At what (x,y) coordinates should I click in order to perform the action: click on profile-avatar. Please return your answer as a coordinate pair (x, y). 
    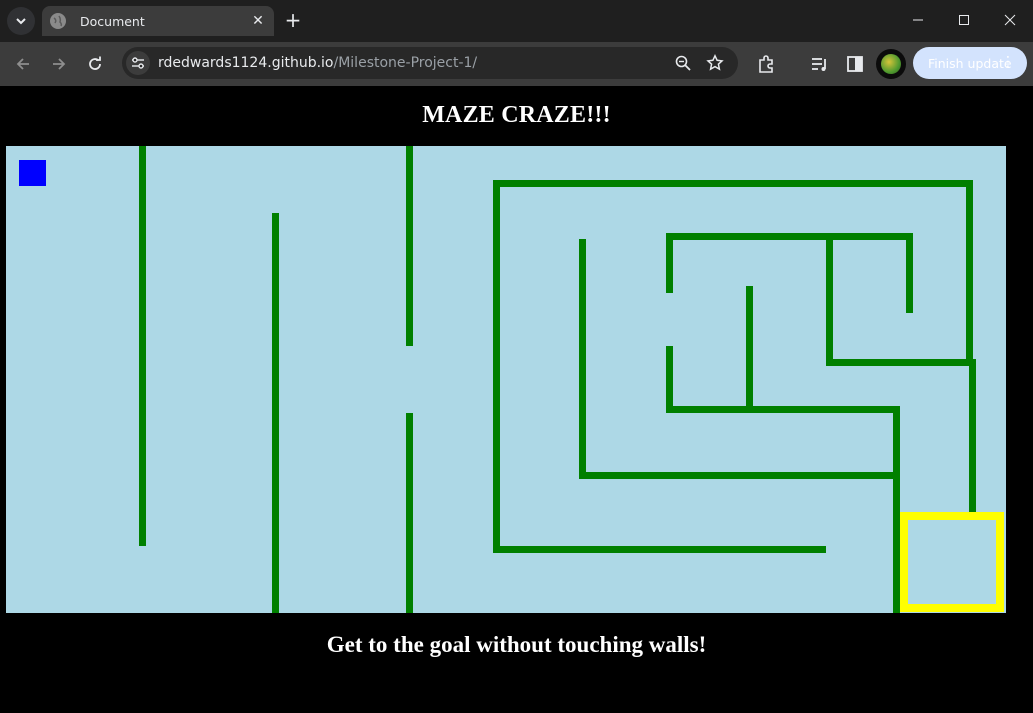
    Looking at the image, I should click on (891, 64).